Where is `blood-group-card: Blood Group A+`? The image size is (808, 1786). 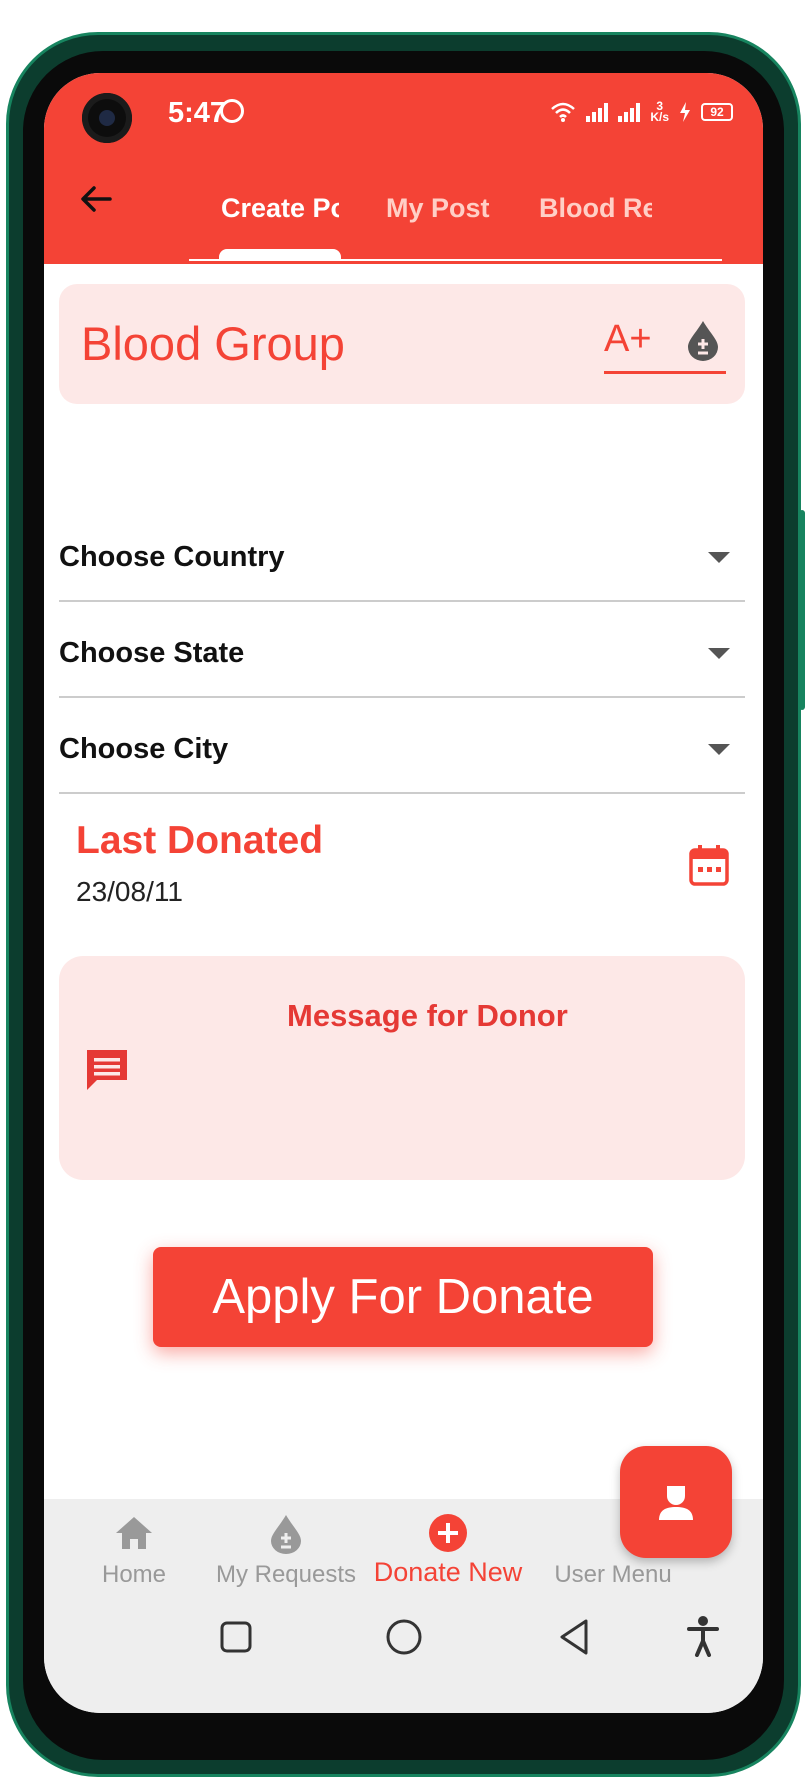 blood-group-card: Blood Group A+ is located at coordinates (402, 344).